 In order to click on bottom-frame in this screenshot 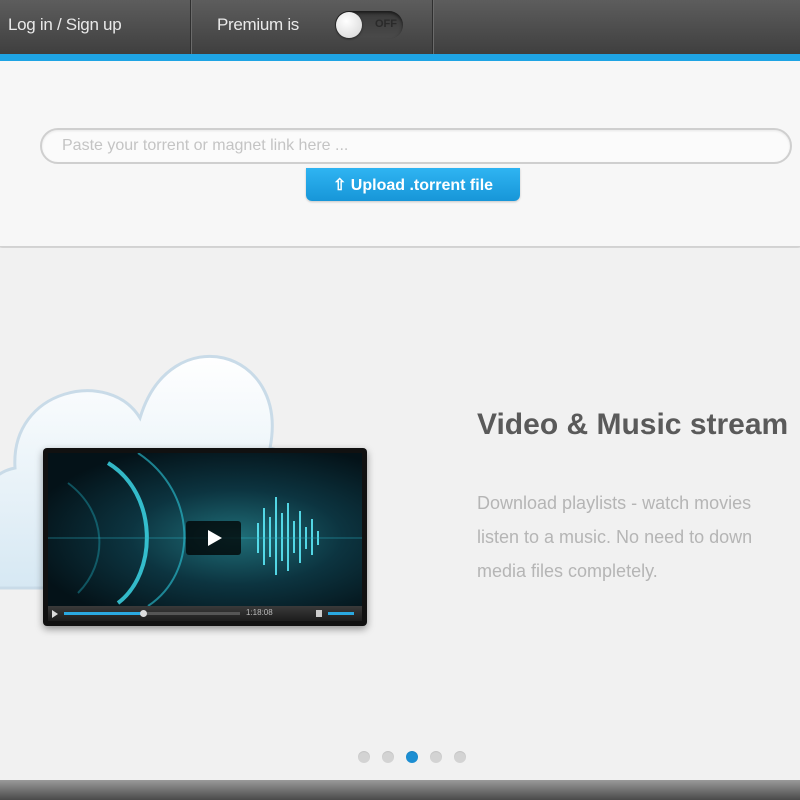, I will do `click(400, 790)`.